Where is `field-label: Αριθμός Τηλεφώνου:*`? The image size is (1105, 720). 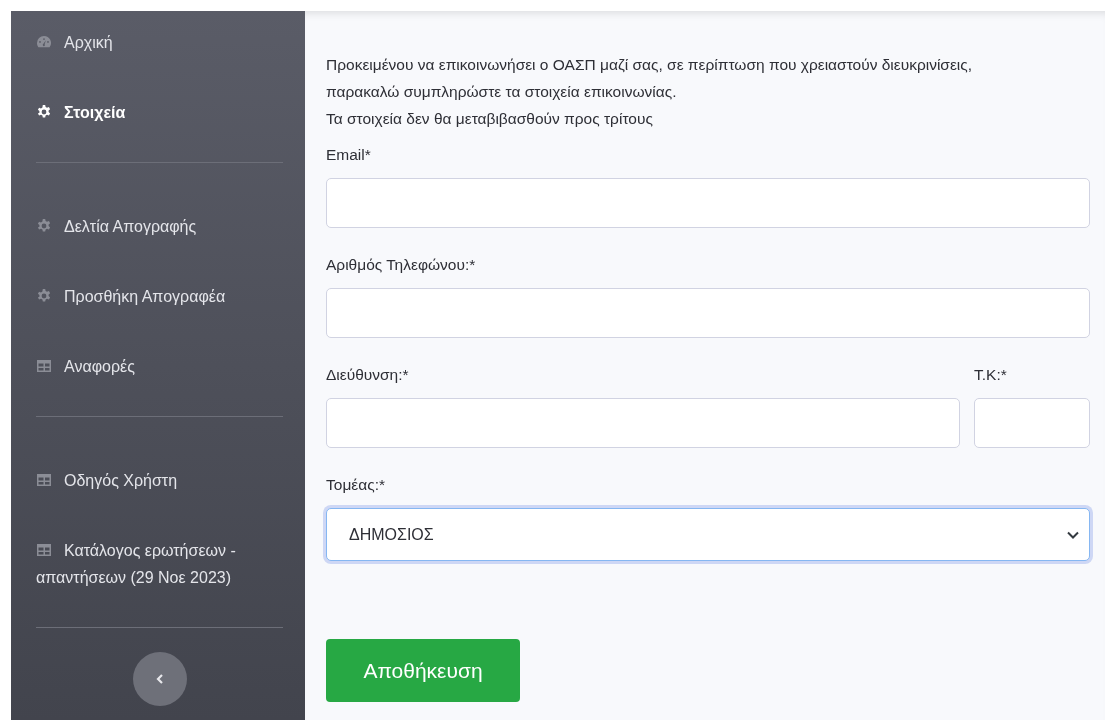
field-label: Αριθμός Τηλεφώνου:* is located at coordinates (401, 265).